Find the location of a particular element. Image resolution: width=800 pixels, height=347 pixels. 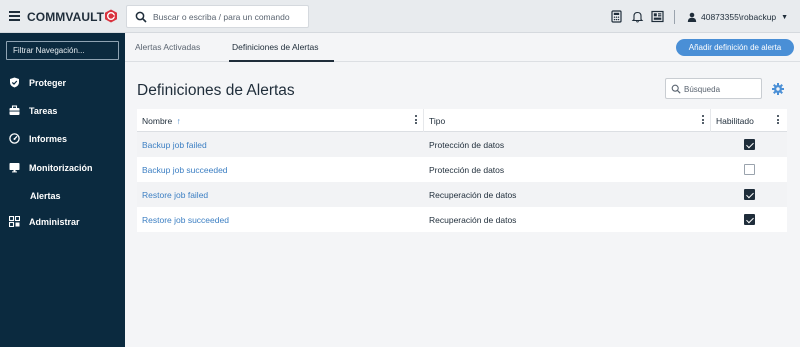

sidebar-item-label: Tareas is located at coordinates (43, 111).